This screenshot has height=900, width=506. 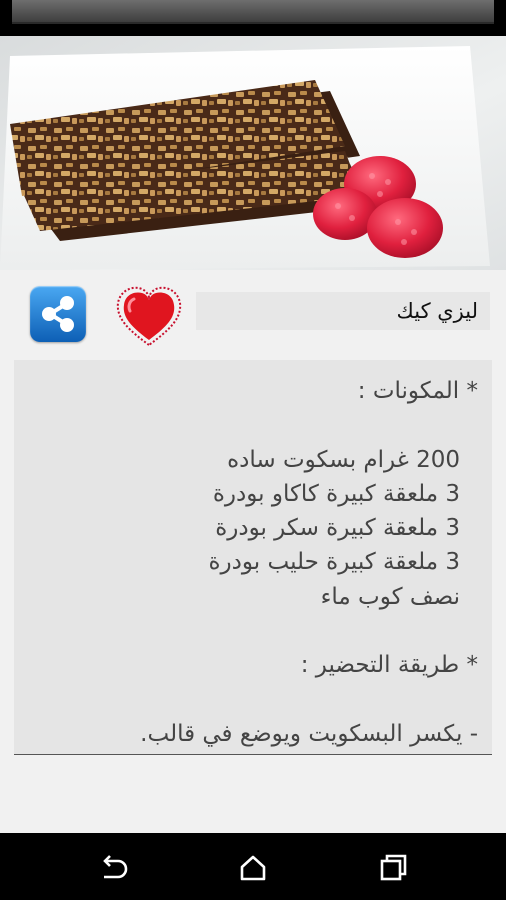 I want to click on home-button, so click(x=253, y=868).